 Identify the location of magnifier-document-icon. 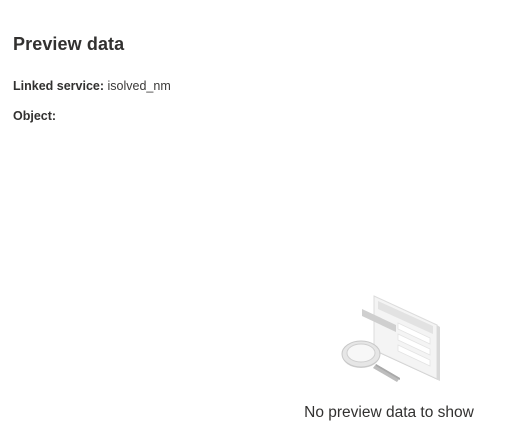
(390, 338).